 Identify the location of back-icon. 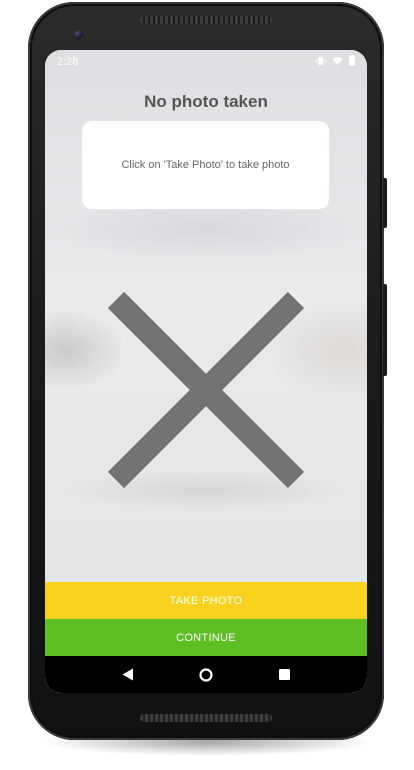
(128, 675).